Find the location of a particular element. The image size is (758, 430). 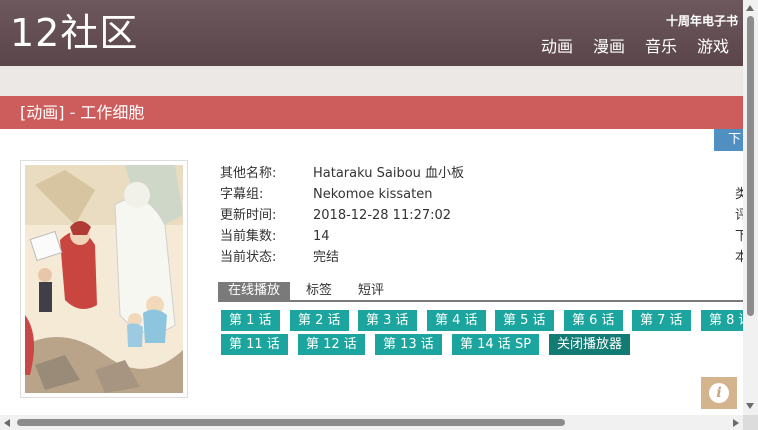

horizontal-scrollbar is located at coordinates (371, 422).